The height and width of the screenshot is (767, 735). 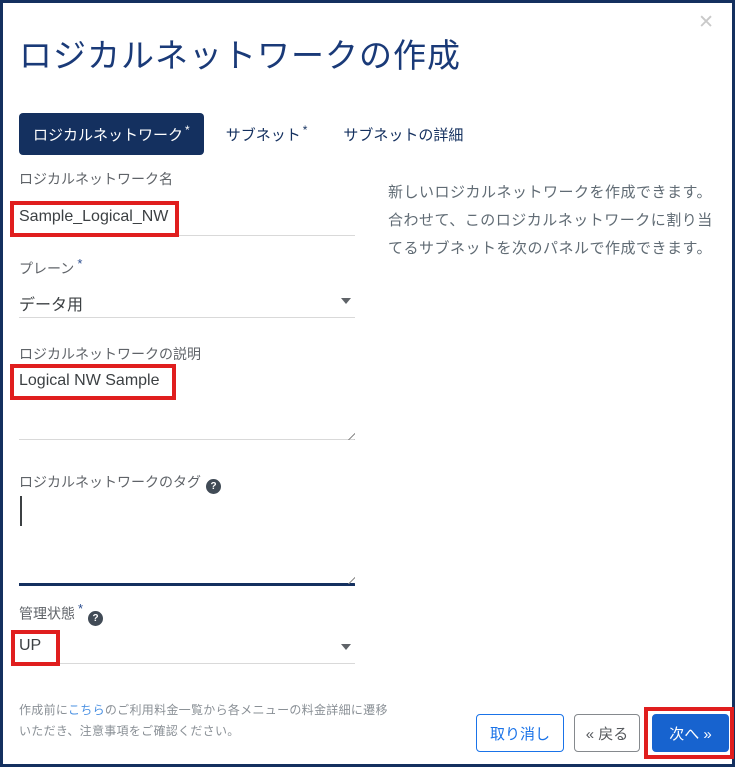 What do you see at coordinates (47, 613) in the screenshot?
I see `label-text: 管理状態` at bounding box center [47, 613].